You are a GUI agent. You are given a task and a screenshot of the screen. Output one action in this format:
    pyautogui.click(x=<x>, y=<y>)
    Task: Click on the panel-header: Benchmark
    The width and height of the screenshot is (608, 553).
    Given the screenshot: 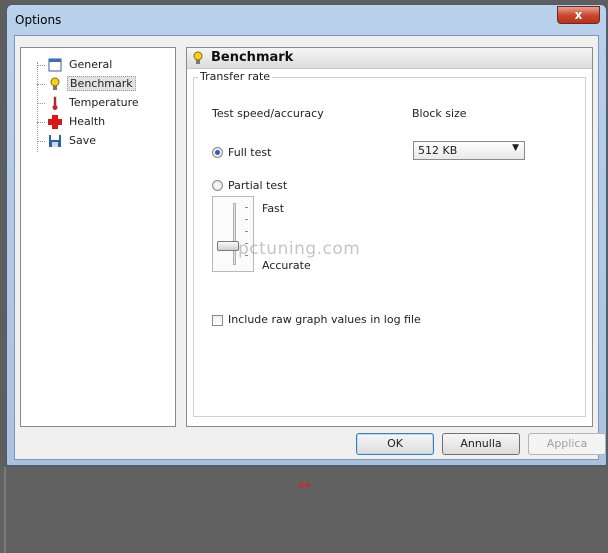 What is the action you would take?
    pyautogui.click(x=389, y=58)
    